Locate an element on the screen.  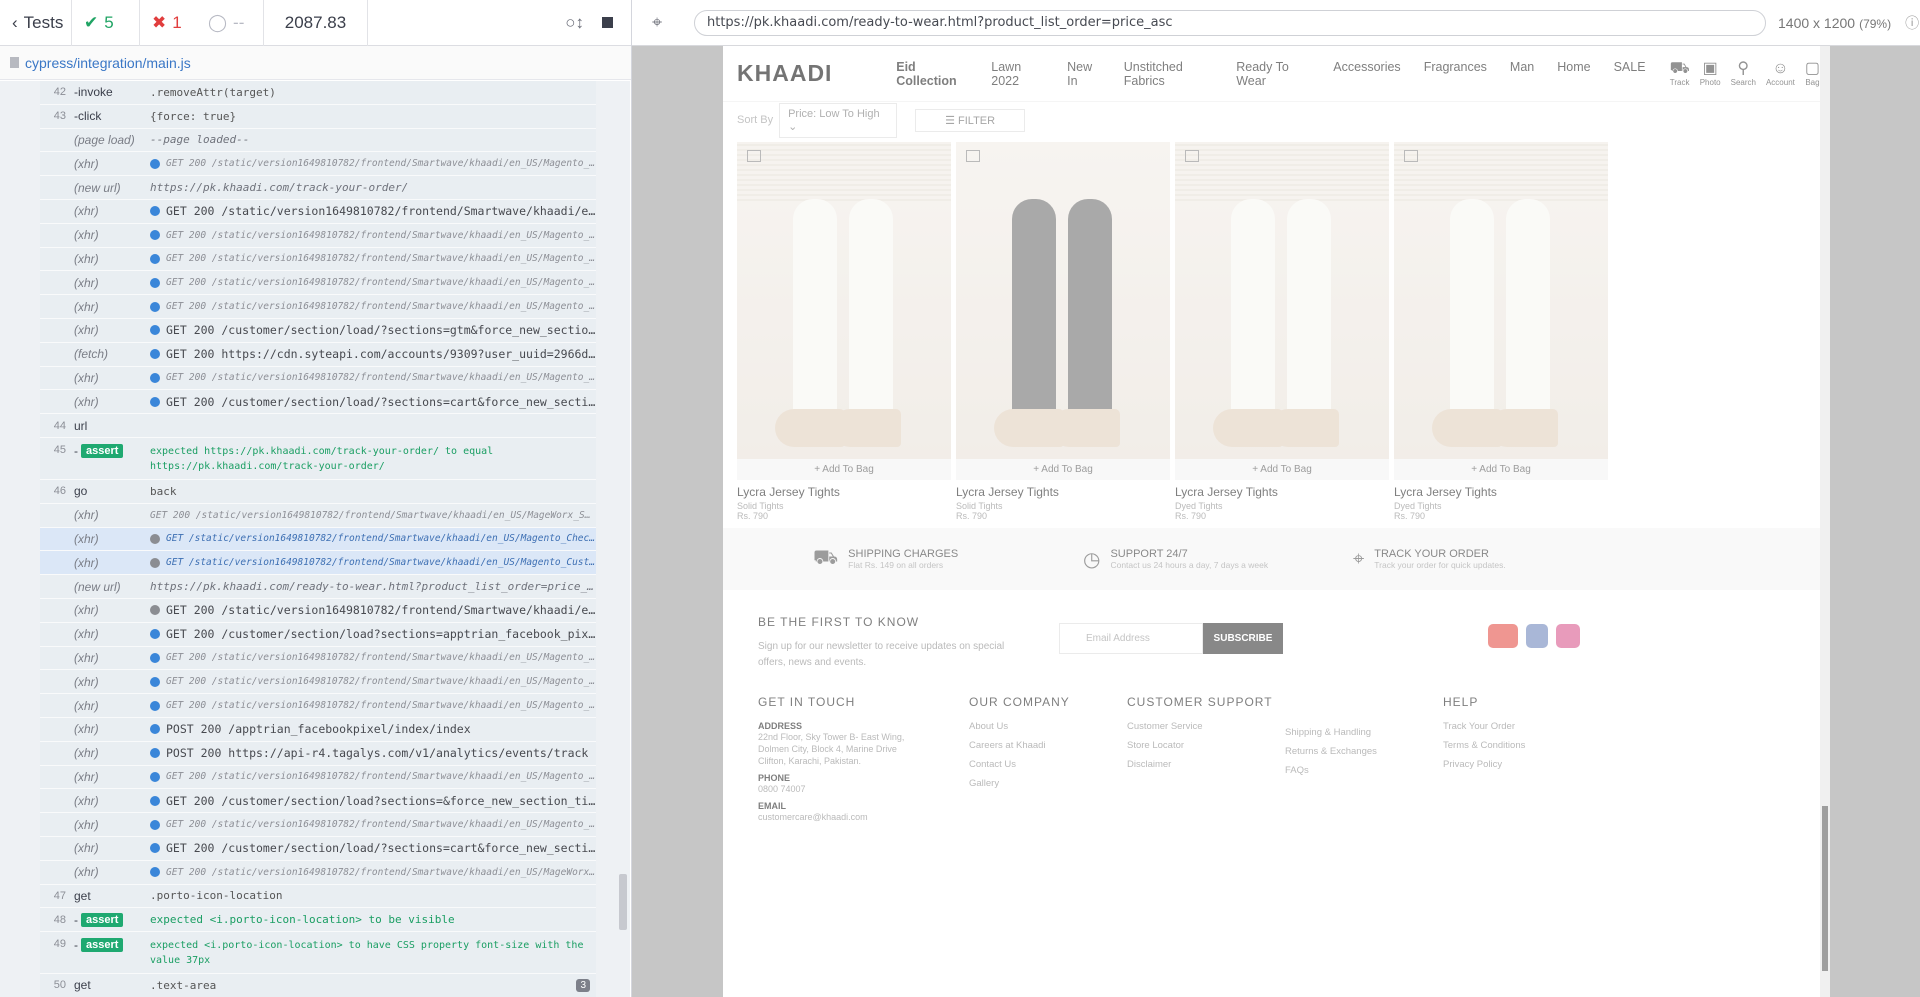
sort-select: Price: Low To High ⌄ is located at coordinates (838, 120).